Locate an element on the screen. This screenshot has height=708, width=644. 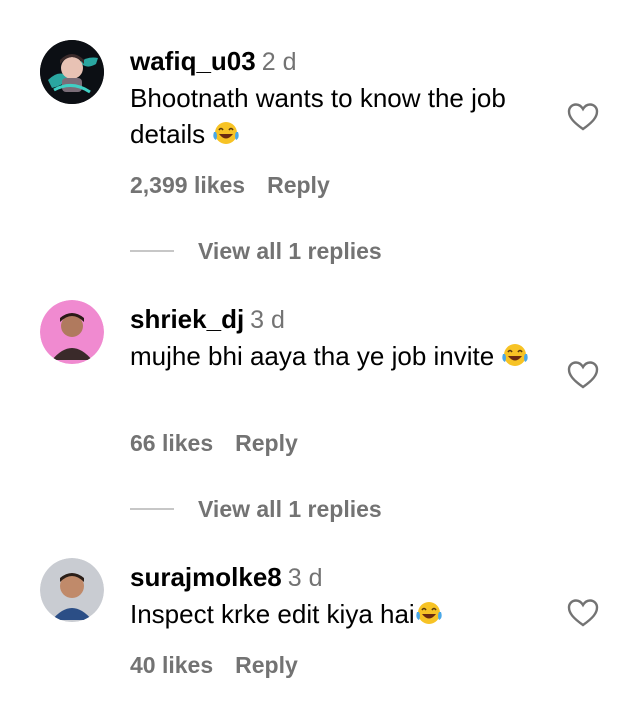
comment-header: wafiq_u03 2 d is located at coordinates (213, 63).